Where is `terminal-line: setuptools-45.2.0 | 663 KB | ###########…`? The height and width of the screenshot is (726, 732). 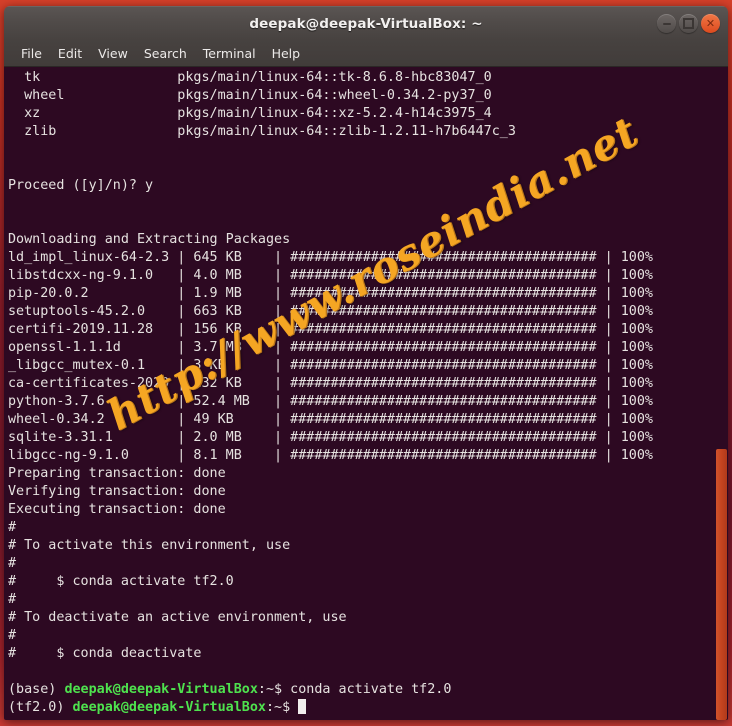
terminal-line: setuptools-45.2.0 | 663 KB | ###########… is located at coordinates (330, 311).